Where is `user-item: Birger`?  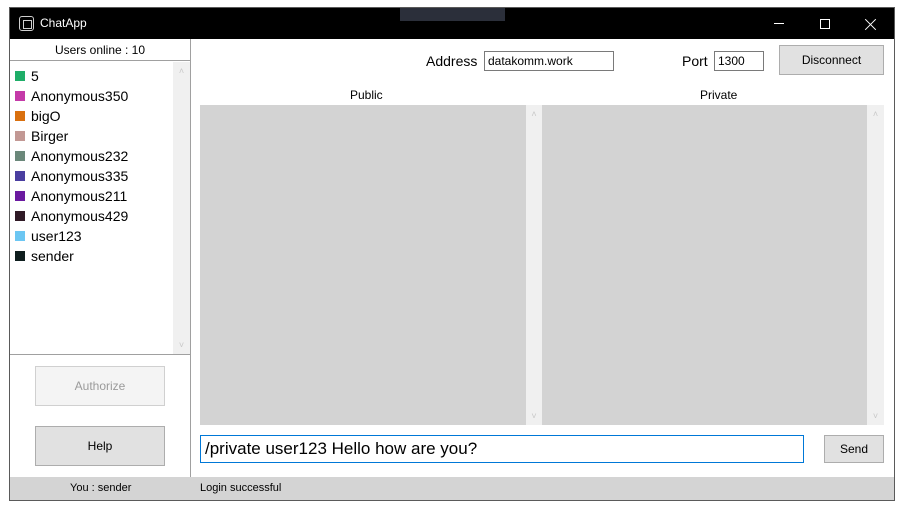 user-item: Birger is located at coordinates (41, 136).